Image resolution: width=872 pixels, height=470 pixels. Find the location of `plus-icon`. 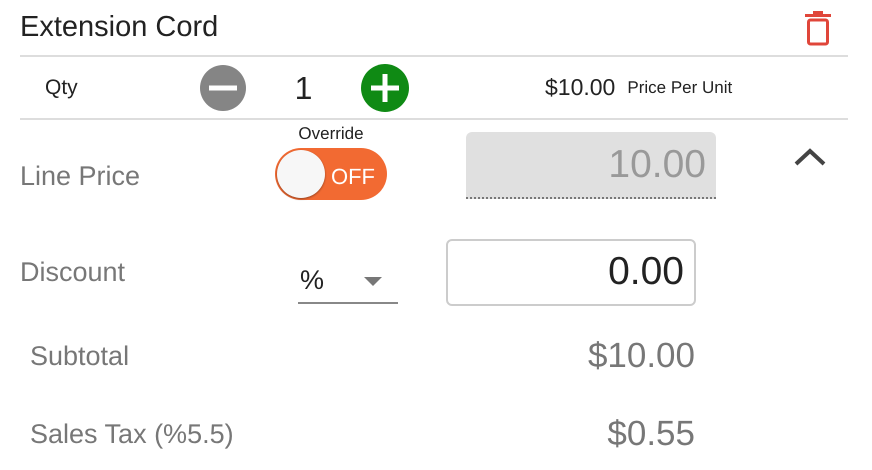

plus-icon is located at coordinates (385, 88).